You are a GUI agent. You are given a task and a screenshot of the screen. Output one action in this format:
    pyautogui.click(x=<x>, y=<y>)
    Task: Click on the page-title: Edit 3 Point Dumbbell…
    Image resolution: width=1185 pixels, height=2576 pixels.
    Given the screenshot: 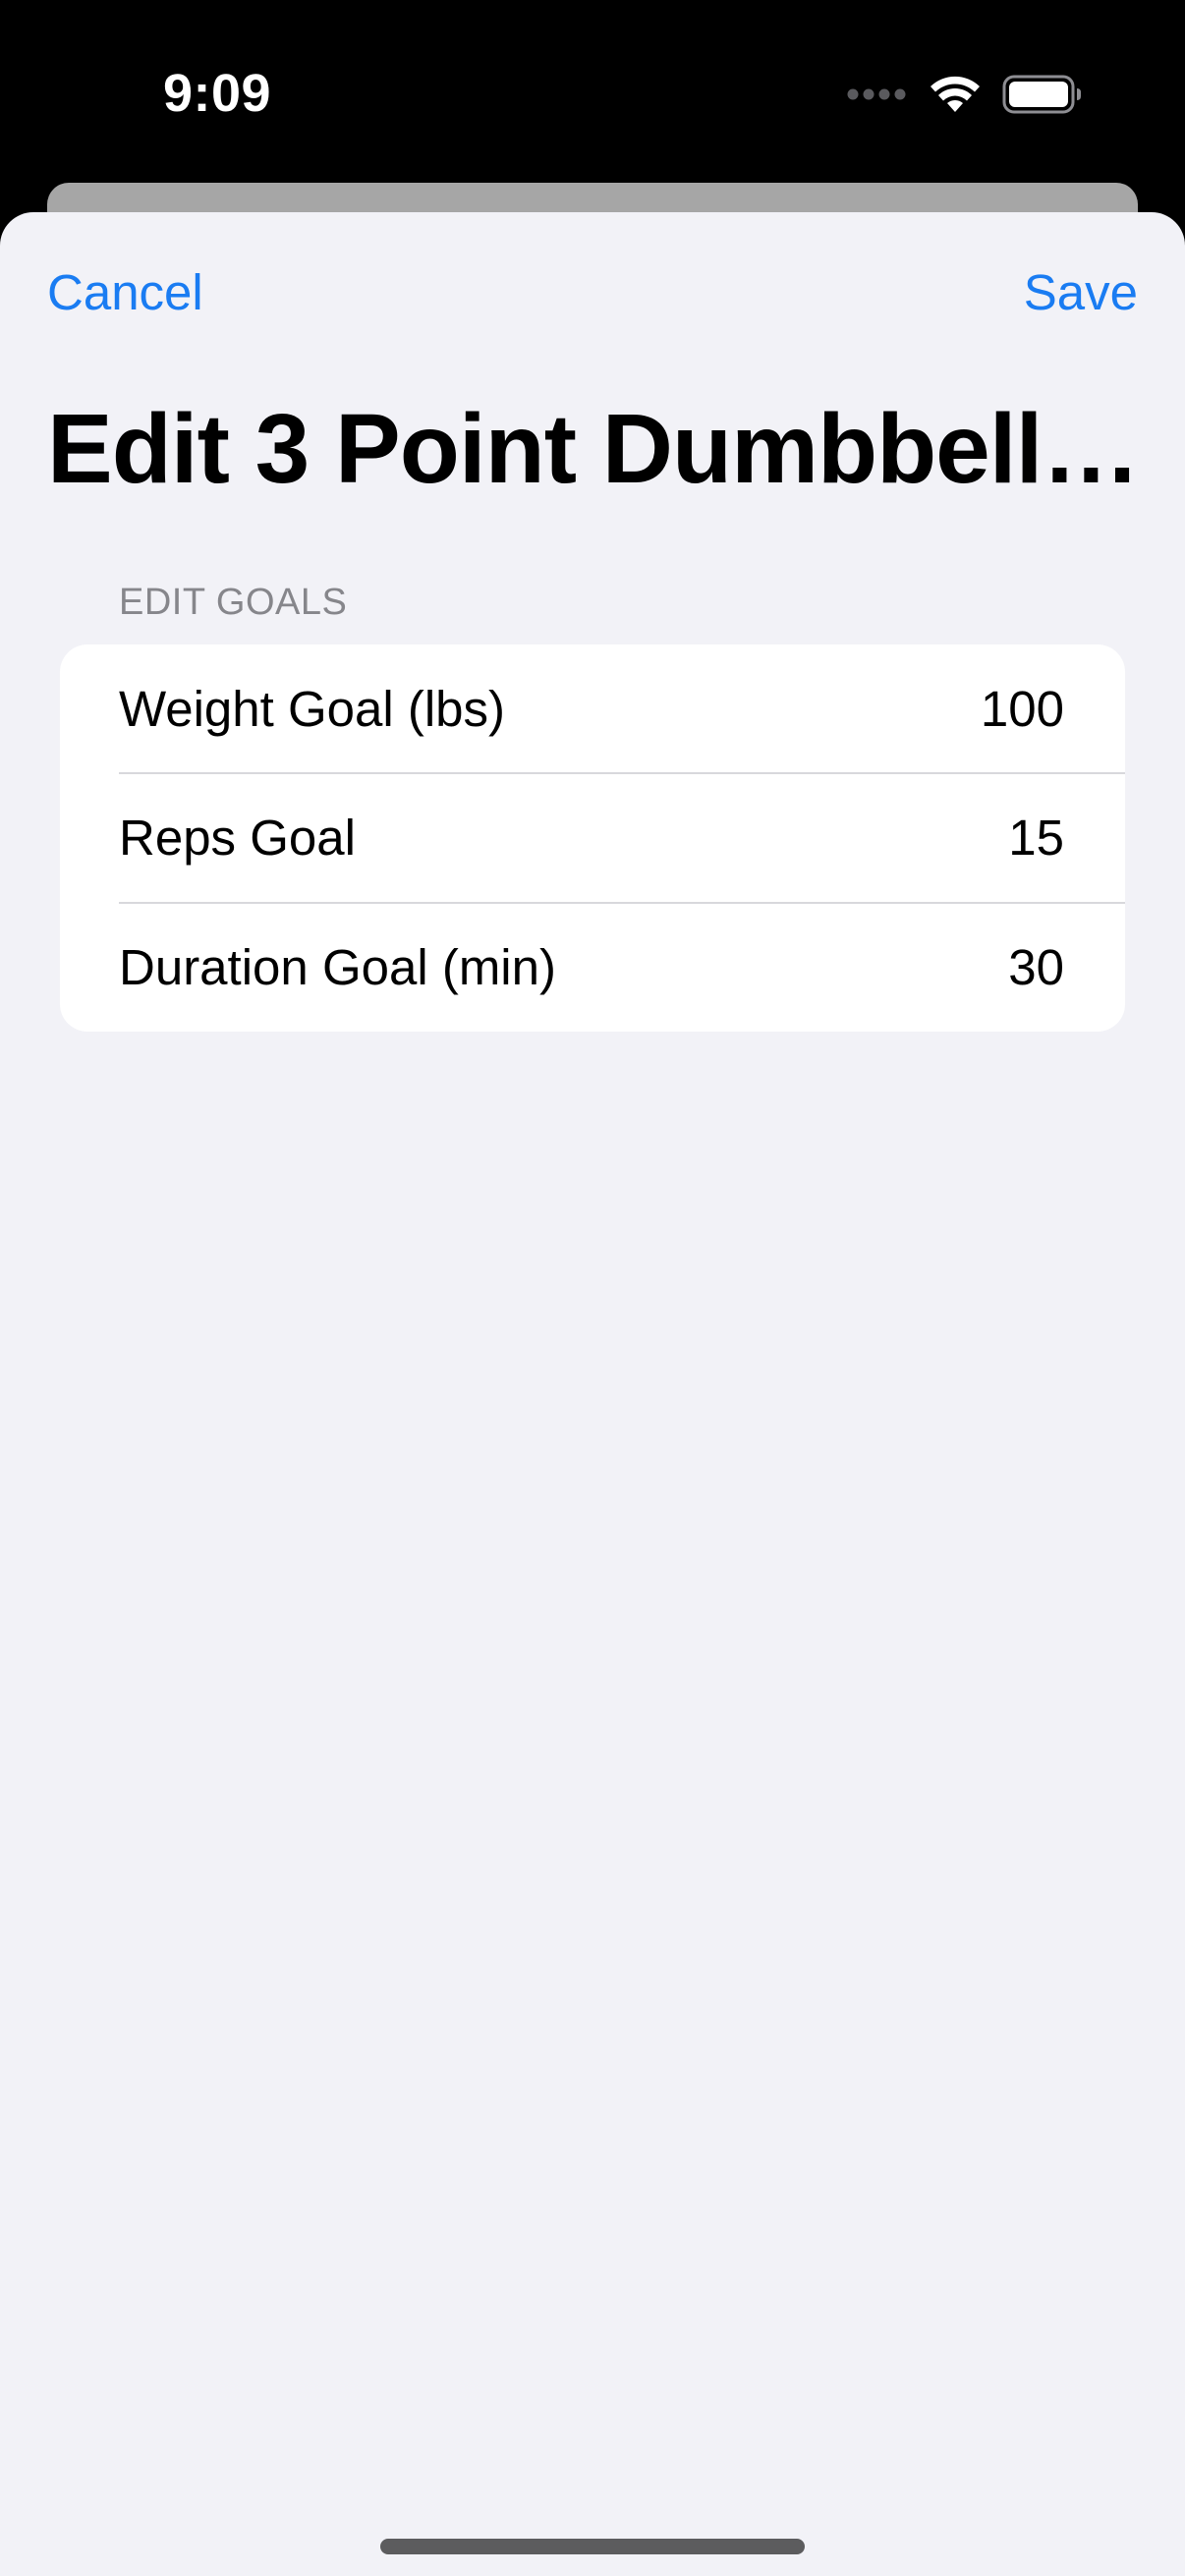 What is the action you would take?
    pyautogui.click(x=592, y=449)
    